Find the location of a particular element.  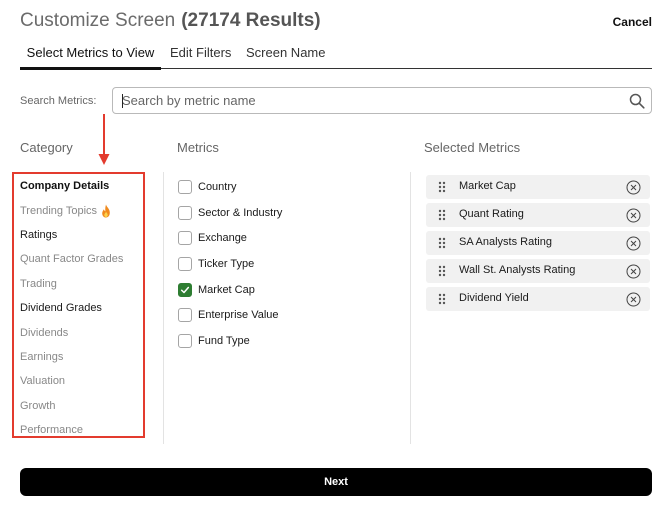

metric-label: Country is located at coordinates (217, 186).